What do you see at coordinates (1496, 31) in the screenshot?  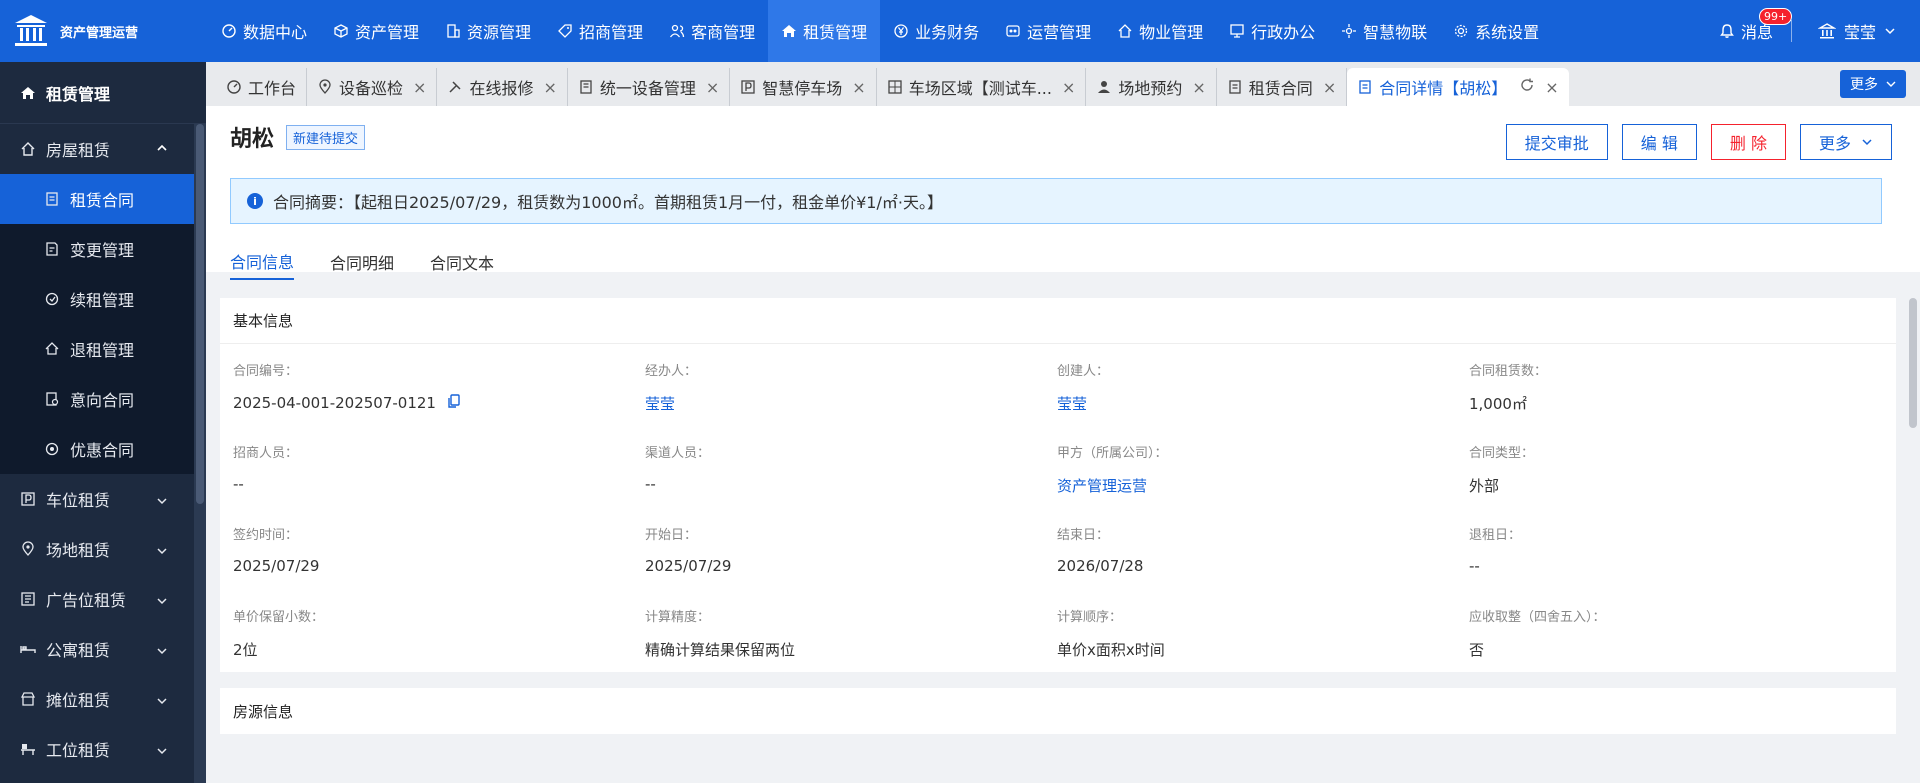 I see `nav-item-11: 系统设置` at bounding box center [1496, 31].